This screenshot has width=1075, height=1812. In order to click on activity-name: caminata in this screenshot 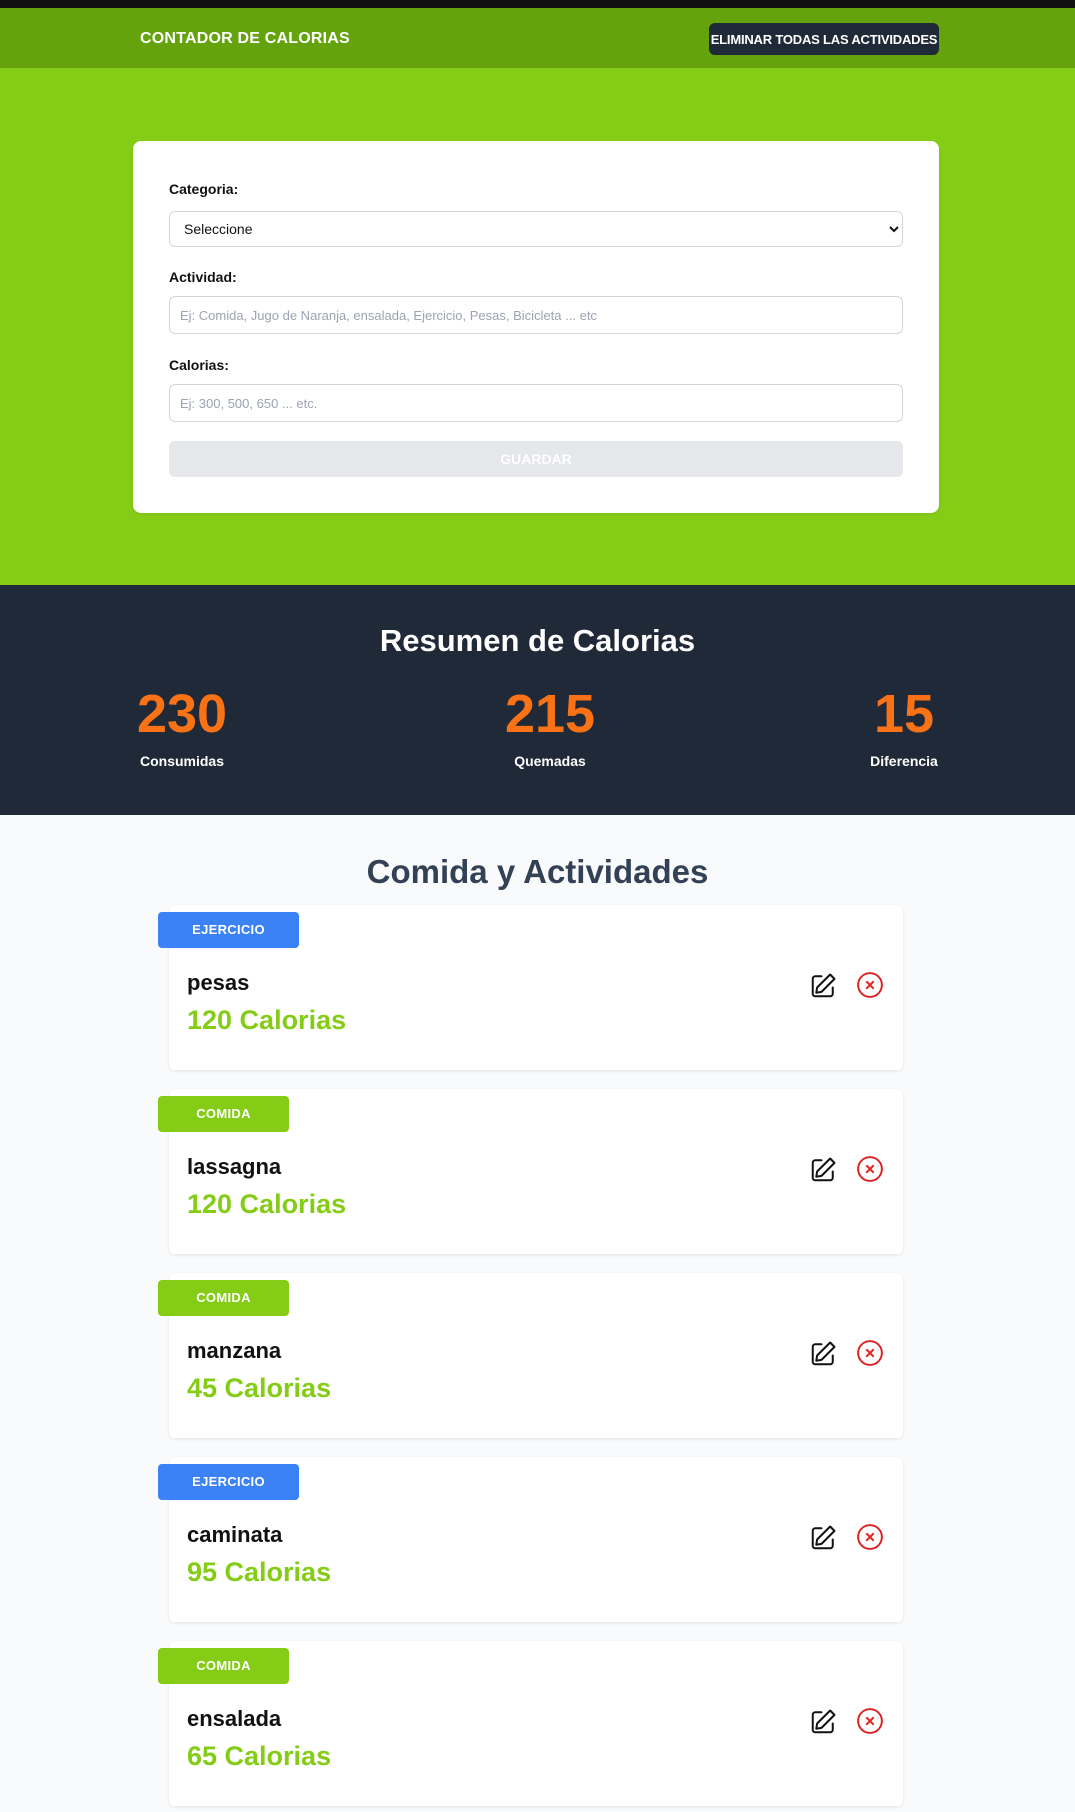, I will do `click(235, 1534)`.